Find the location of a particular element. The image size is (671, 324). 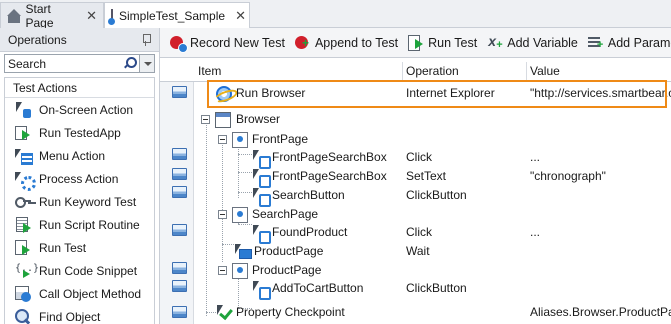

item-cell: Property Checkpoint is located at coordinates (290, 312).